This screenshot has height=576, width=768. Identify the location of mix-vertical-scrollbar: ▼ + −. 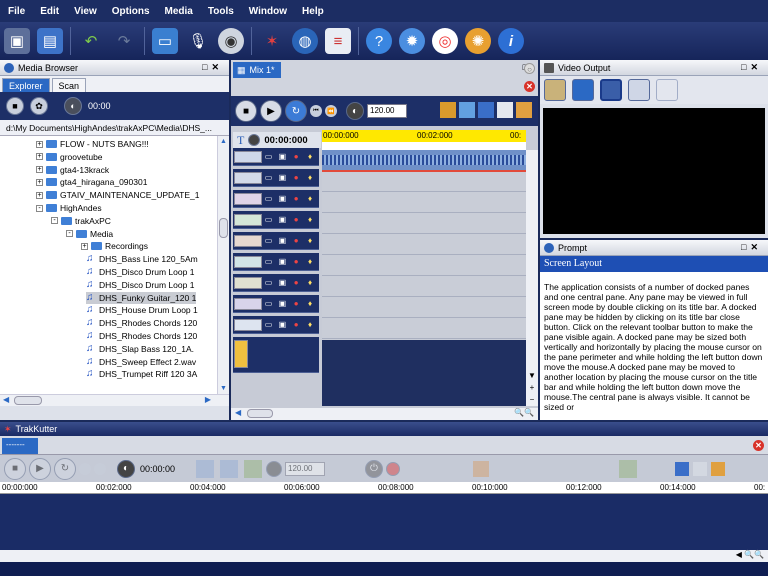
(532, 278).